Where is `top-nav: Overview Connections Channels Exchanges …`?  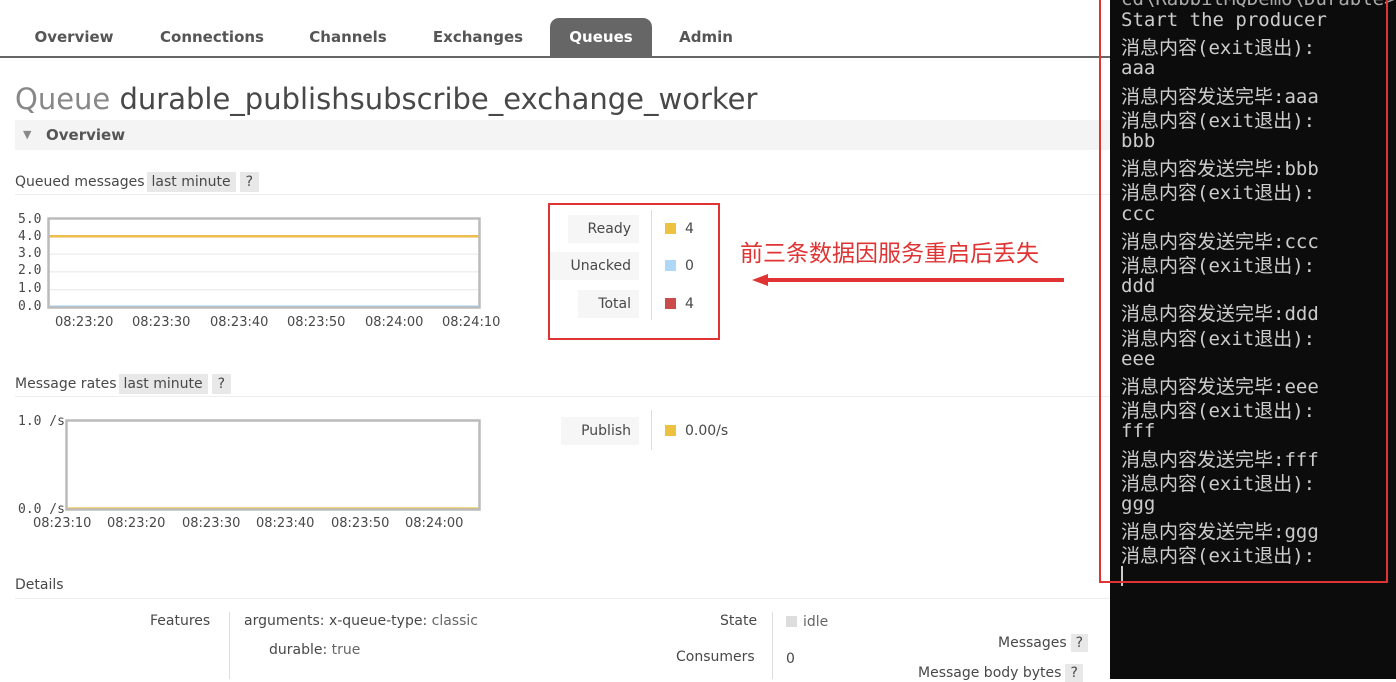 top-nav: Overview Connections Channels Exchanges … is located at coordinates (555, 29).